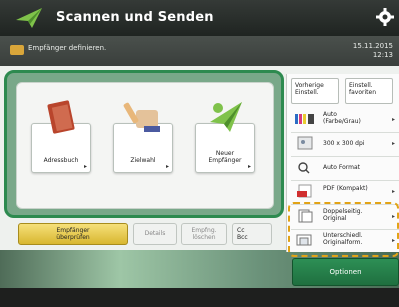  What do you see at coordinates (199, 51) in the screenshot?
I see `message-bar: Empfänger definieren. 15.11.2015 12:13` at bounding box center [199, 51].